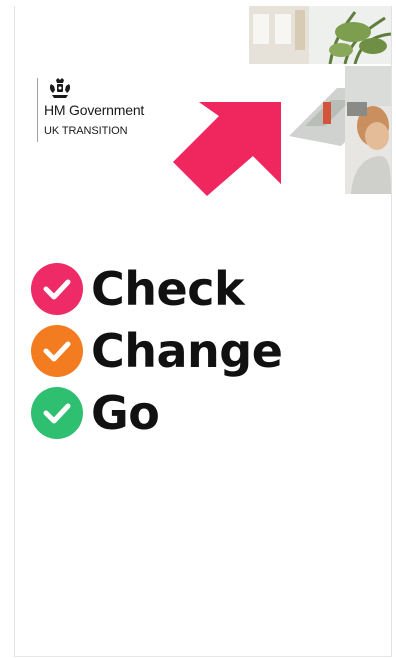 The width and height of the screenshot is (396, 658). I want to click on change-label: Change, so click(187, 351).